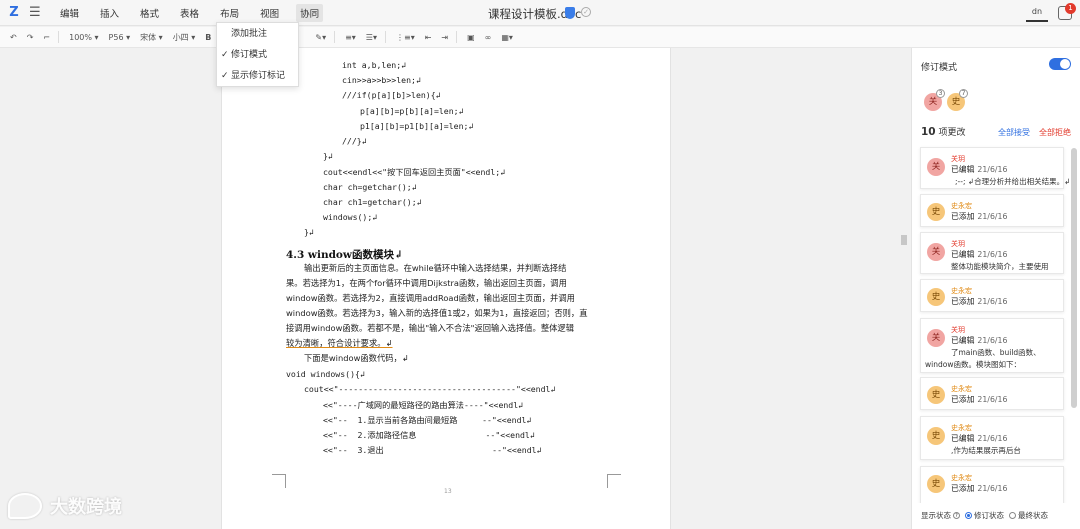 The width and height of the screenshot is (1080, 529). Describe the element at coordinates (30, 37) in the screenshot. I see `redo-icon: ↷` at that location.